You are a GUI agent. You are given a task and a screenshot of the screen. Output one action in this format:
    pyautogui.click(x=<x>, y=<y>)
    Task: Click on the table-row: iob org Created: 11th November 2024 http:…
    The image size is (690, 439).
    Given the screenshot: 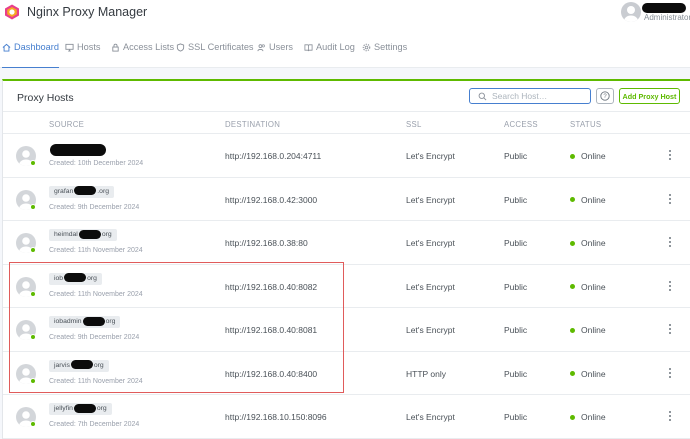 What is the action you would take?
    pyautogui.click(x=346, y=286)
    